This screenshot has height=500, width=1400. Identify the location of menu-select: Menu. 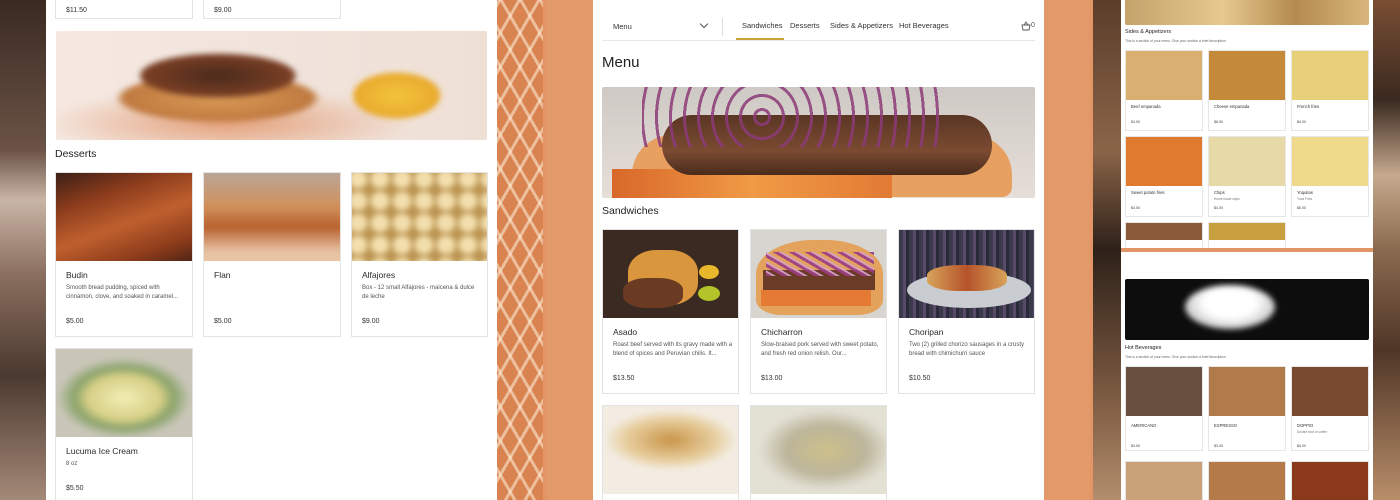
(663, 26).